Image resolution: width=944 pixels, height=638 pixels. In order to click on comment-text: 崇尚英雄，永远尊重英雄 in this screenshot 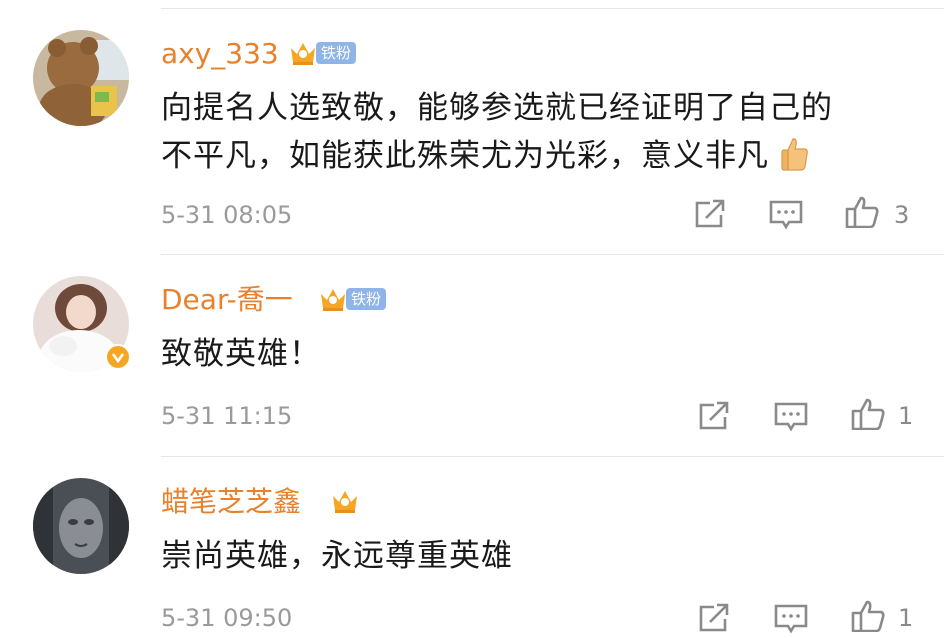, I will do `click(541, 556)`.